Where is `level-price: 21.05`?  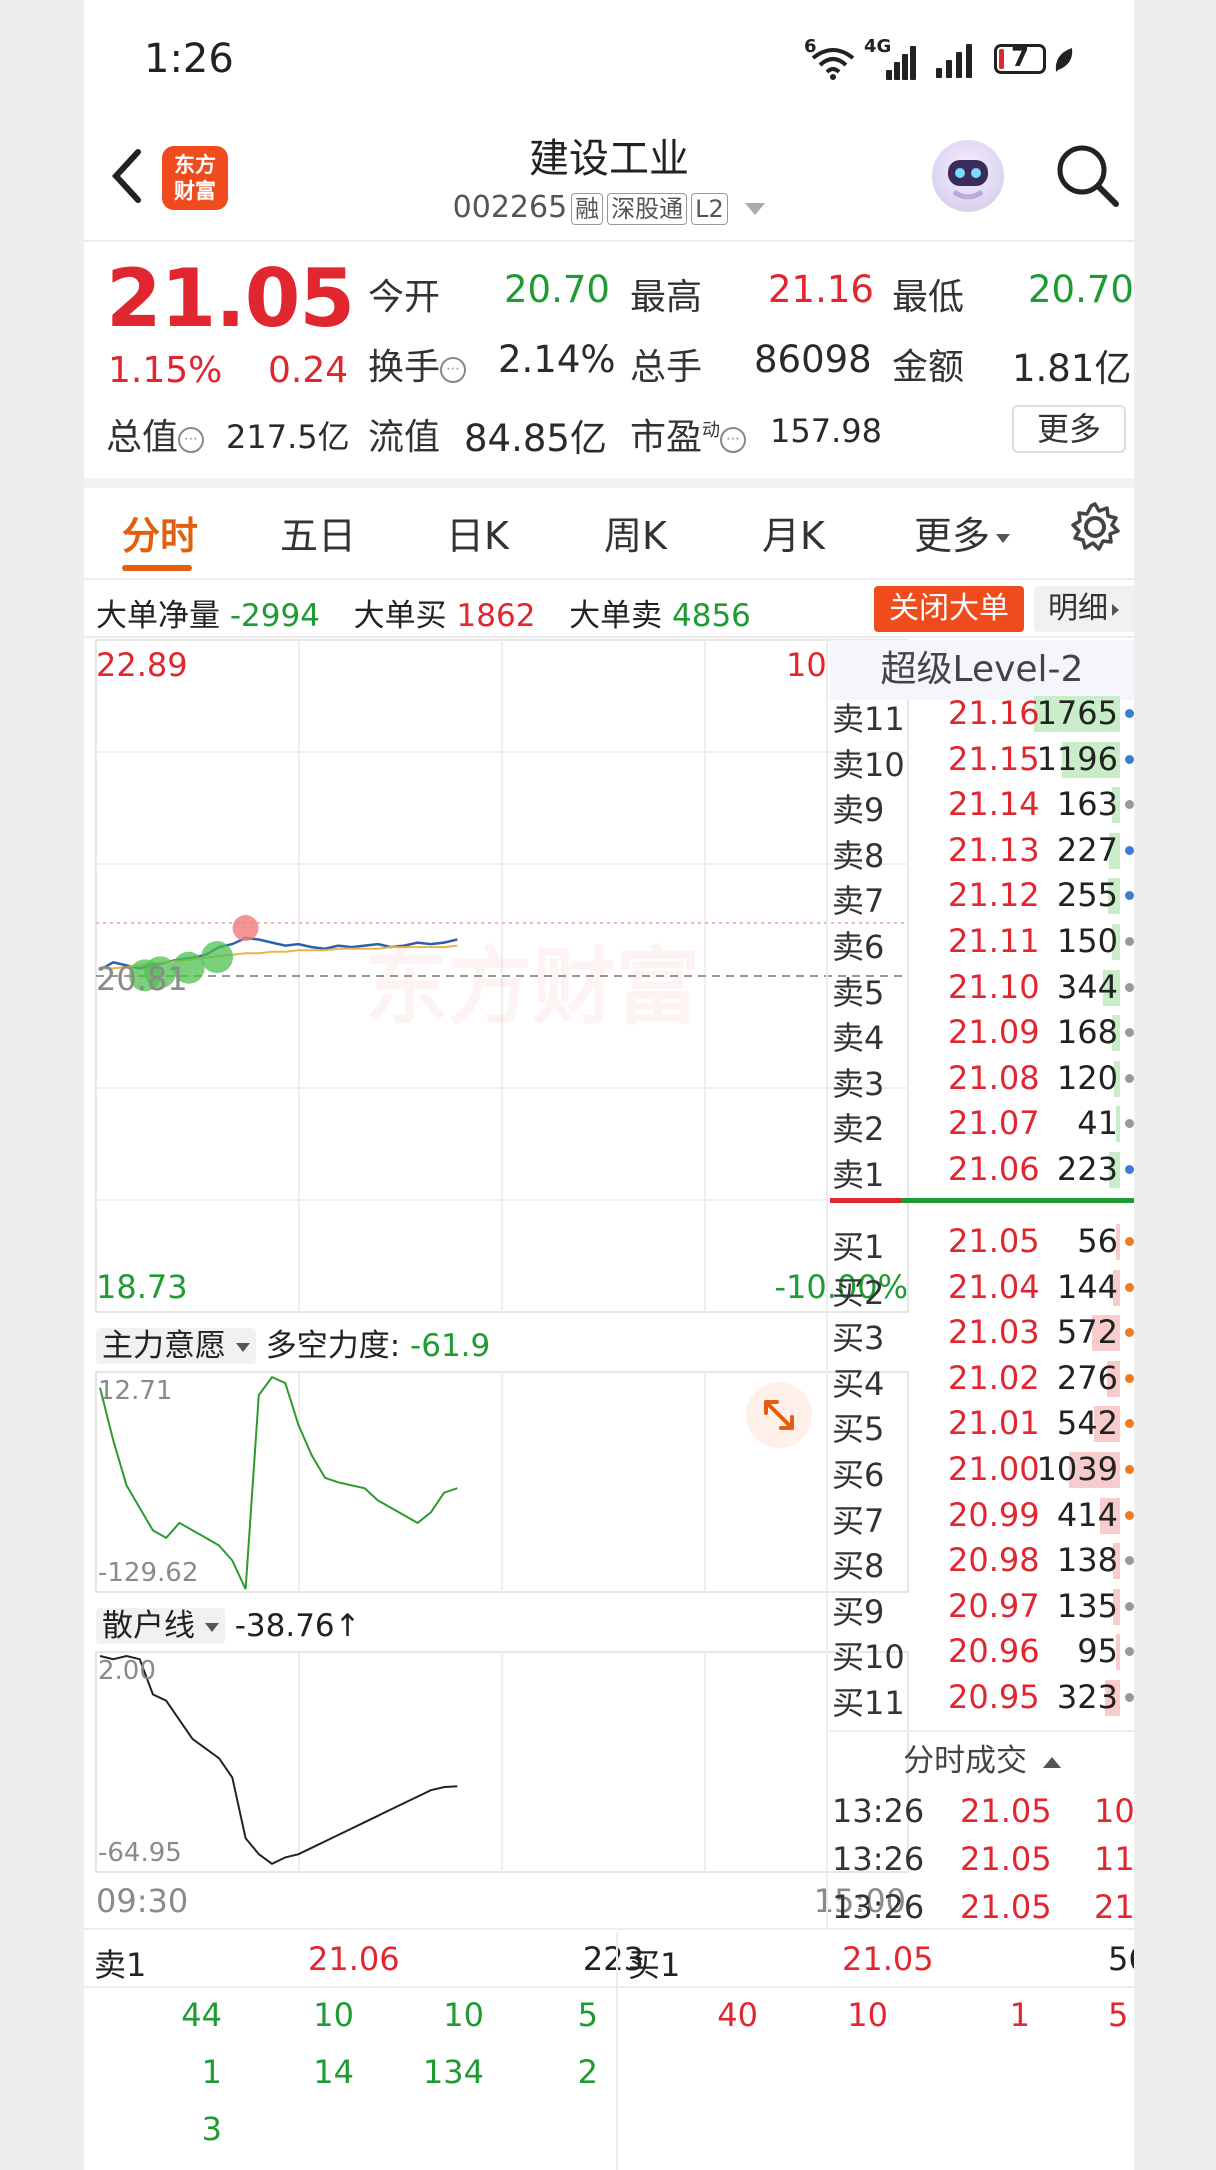 level-price: 21.05 is located at coordinates (994, 1241).